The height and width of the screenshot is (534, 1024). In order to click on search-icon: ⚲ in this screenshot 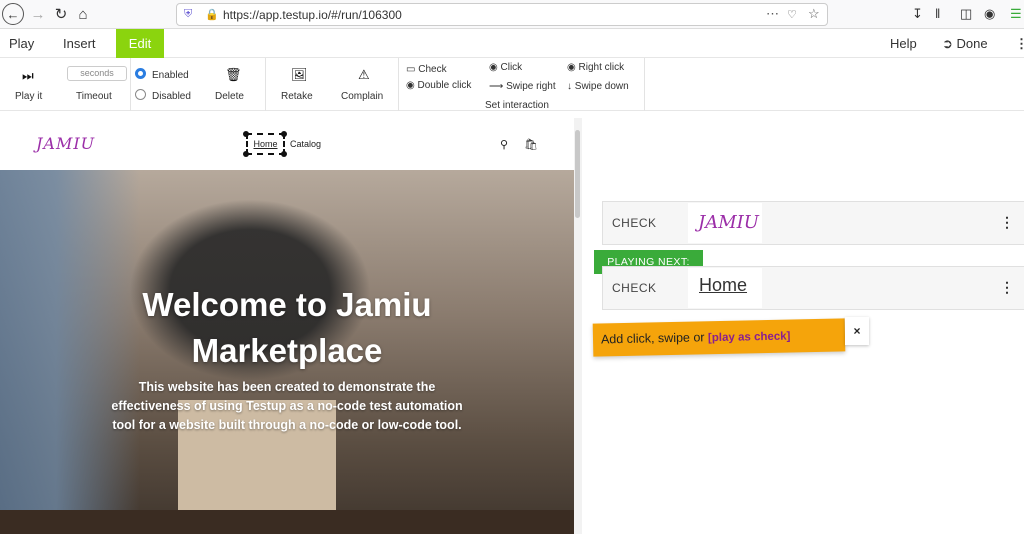, I will do `click(504, 144)`.